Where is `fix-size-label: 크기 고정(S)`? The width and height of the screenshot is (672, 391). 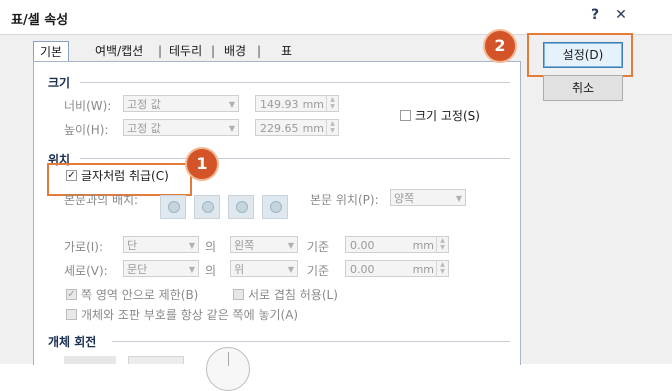 fix-size-label: 크기 고정(S) is located at coordinates (447, 116).